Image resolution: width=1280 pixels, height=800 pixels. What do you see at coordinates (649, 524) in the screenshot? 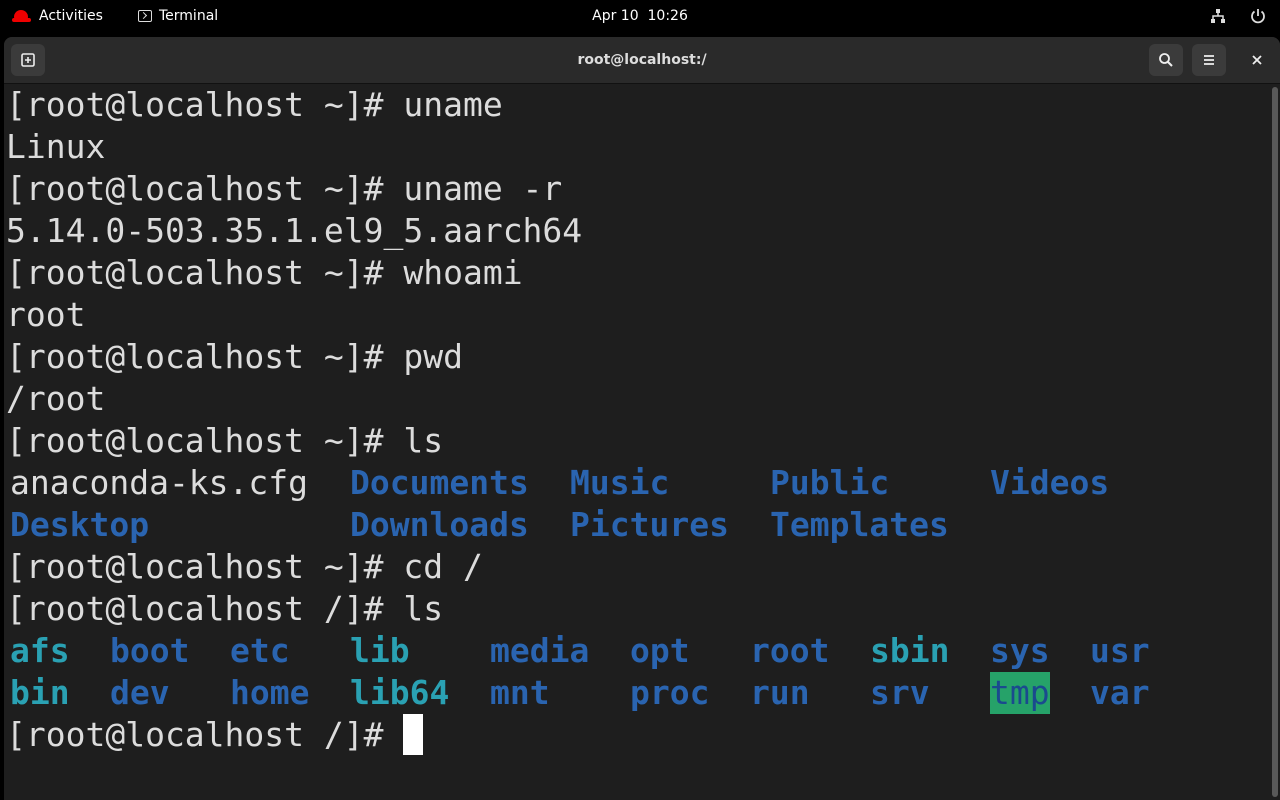
I see `ls-entry-dir: Pictures` at bounding box center [649, 524].